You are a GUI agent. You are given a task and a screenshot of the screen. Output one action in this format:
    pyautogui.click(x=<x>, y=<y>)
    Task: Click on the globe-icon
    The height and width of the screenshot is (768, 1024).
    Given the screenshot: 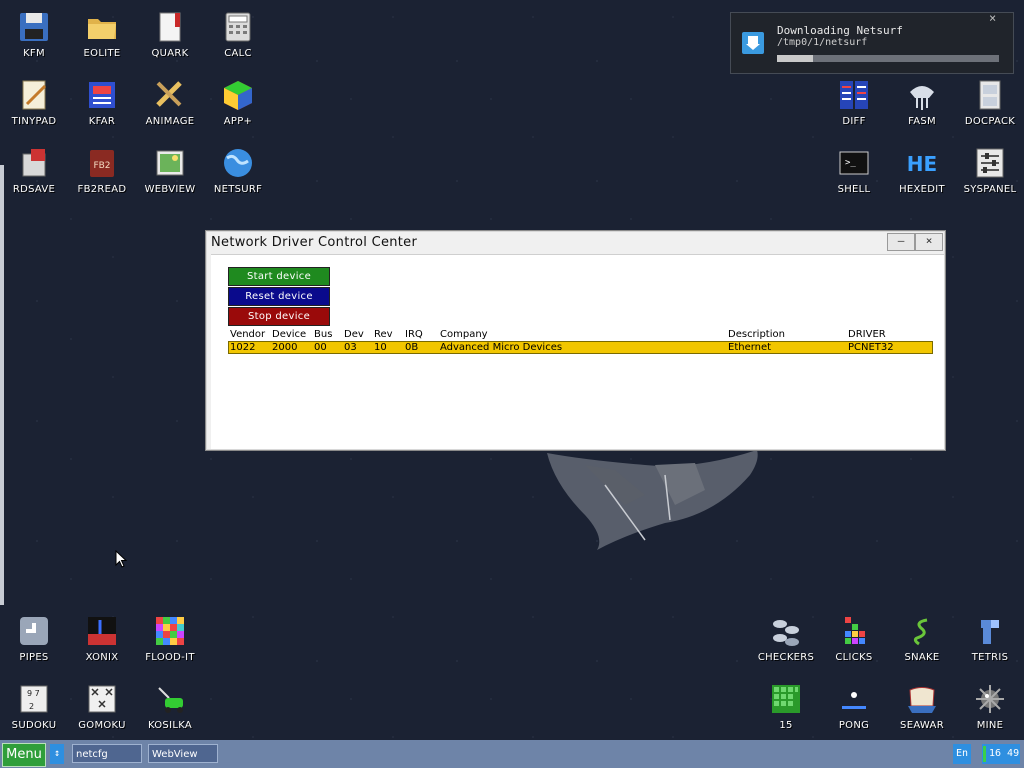 What is the action you would take?
    pyautogui.click(x=238, y=163)
    